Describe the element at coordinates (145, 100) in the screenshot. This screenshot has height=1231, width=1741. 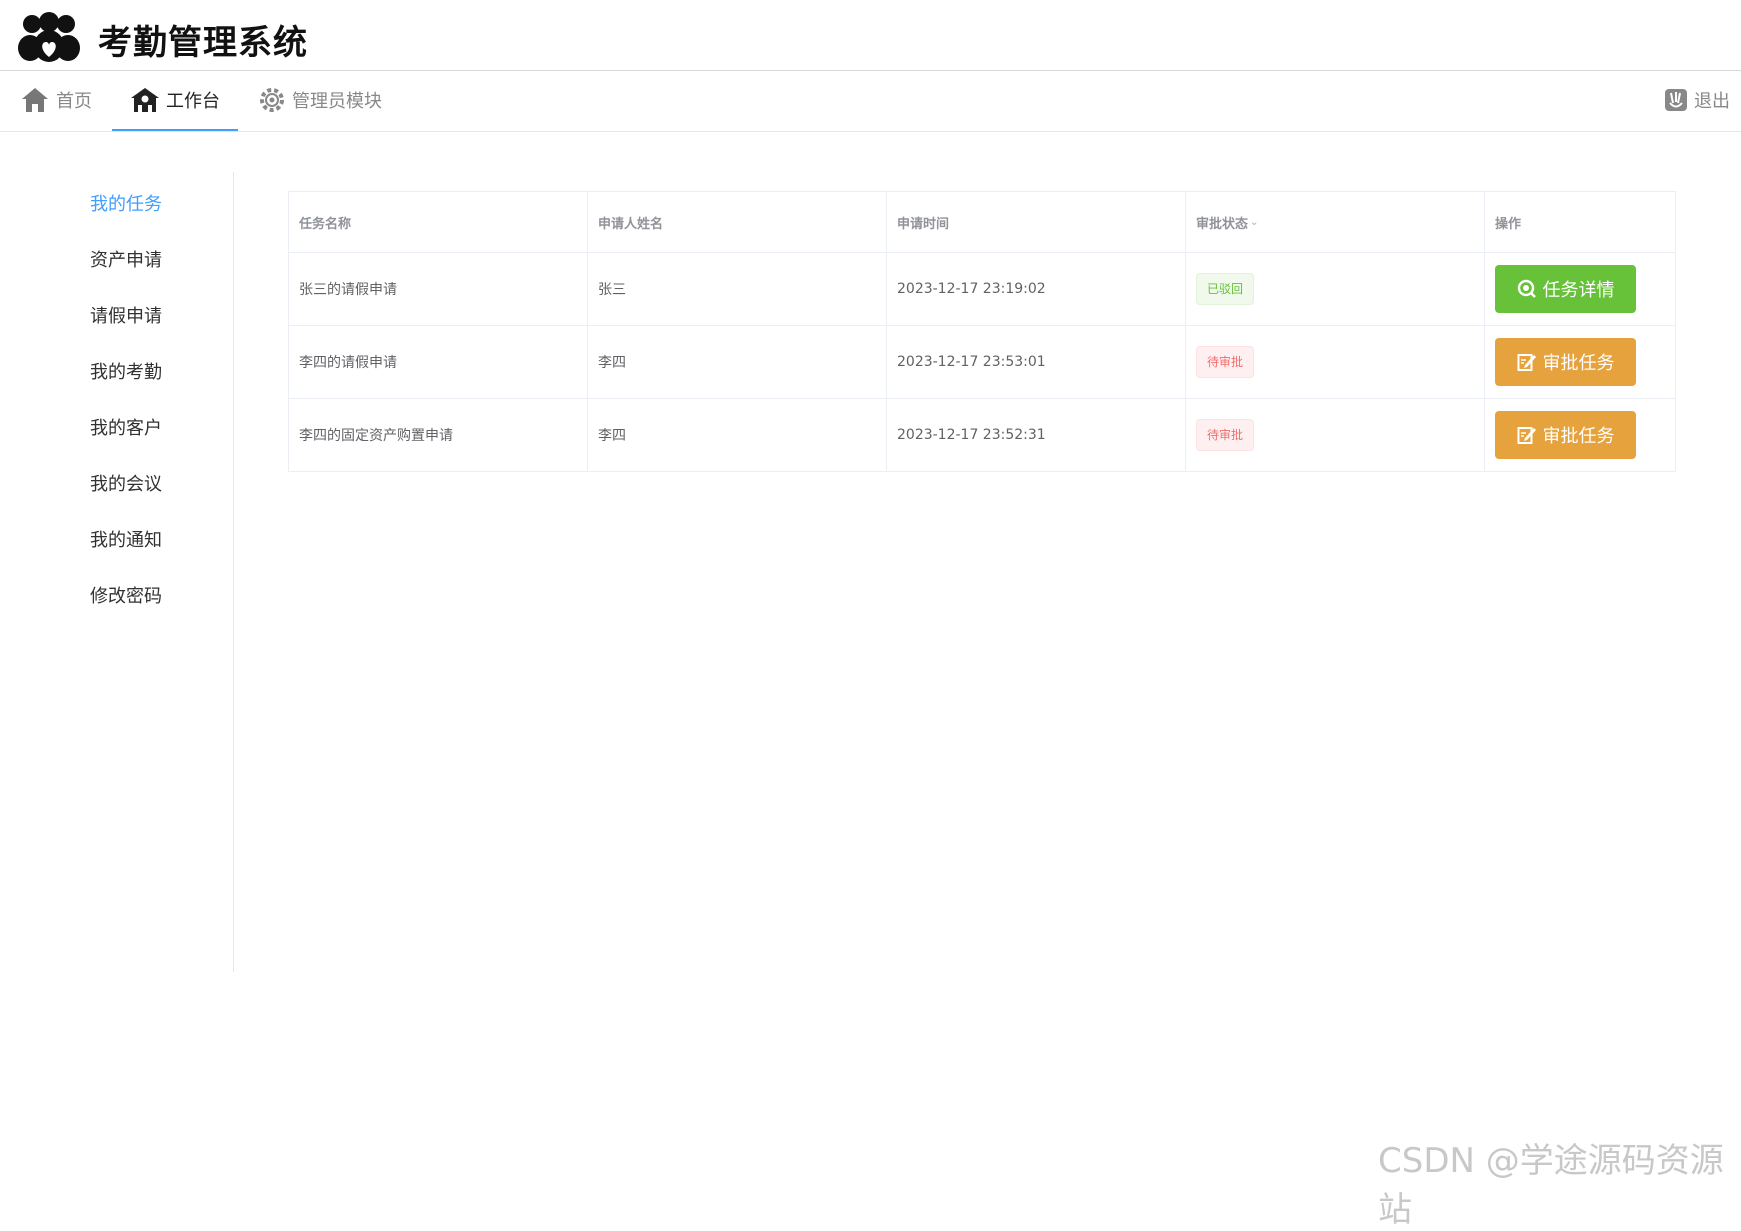
I see `school-icon` at that location.